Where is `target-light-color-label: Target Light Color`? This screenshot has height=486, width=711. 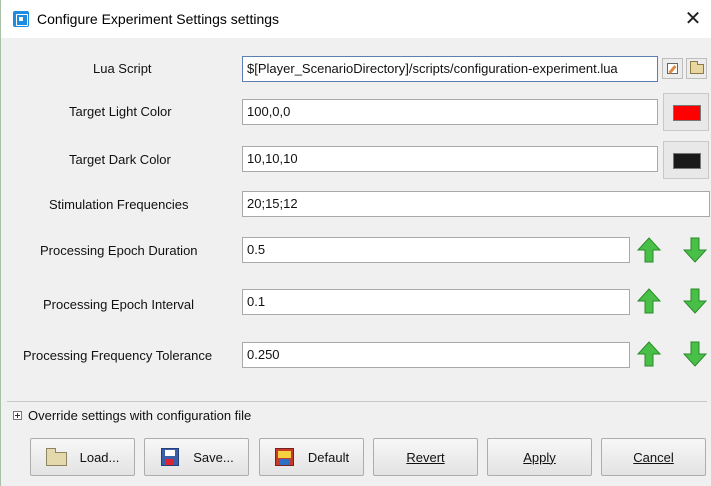 target-light-color-label: Target Light Color is located at coordinates (120, 111).